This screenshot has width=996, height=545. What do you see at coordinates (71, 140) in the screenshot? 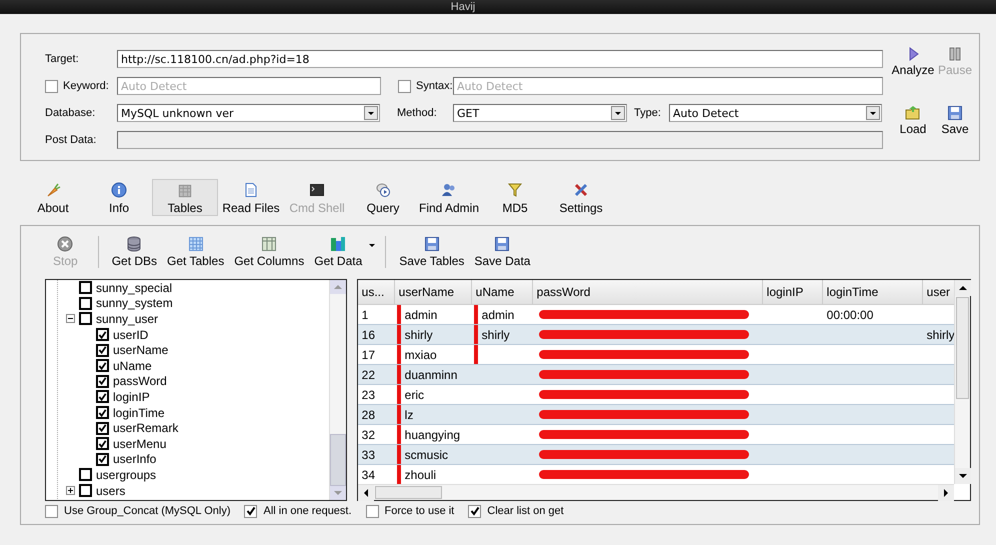
I see `field-label: Post Data:` at bounding box center [71, 140].